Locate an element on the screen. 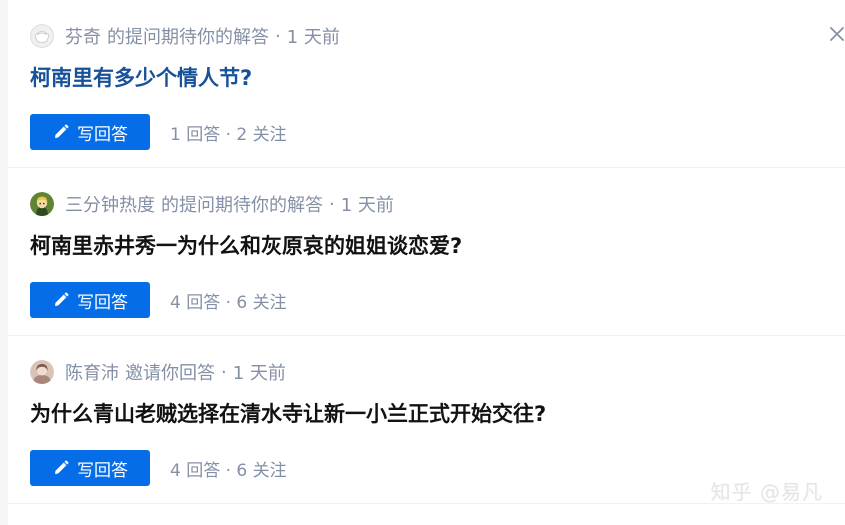 The image size is (845, 525). watermark: 知乎 @易凡 is located at coordinates (766, 492).